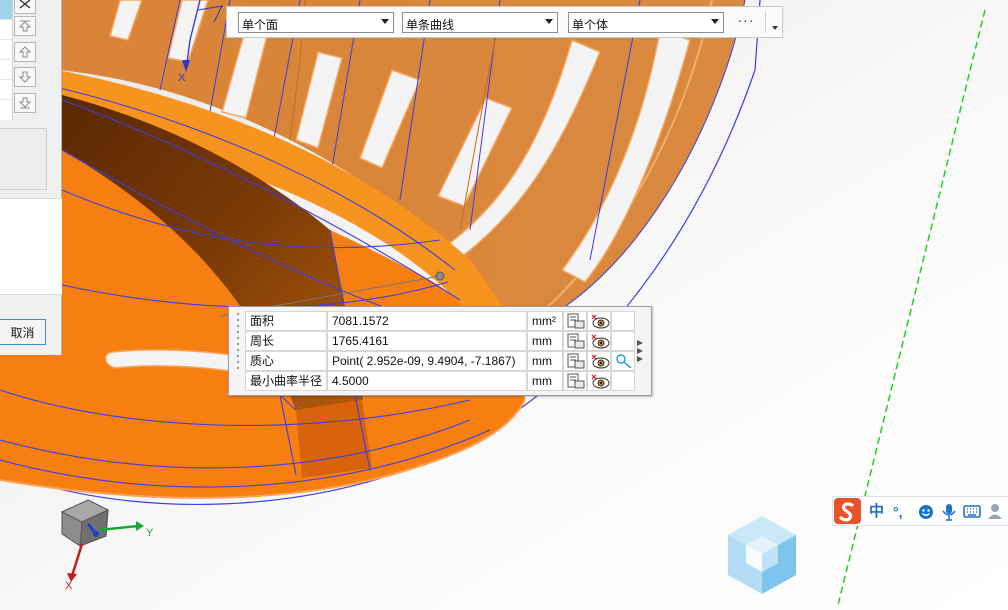 Image resolution: width=1008 pixels, height=610 pixels. What do you see at coordinates (949, 512) in the screenshot?
I see `microphone-icon` at bounding box center [949, 512].